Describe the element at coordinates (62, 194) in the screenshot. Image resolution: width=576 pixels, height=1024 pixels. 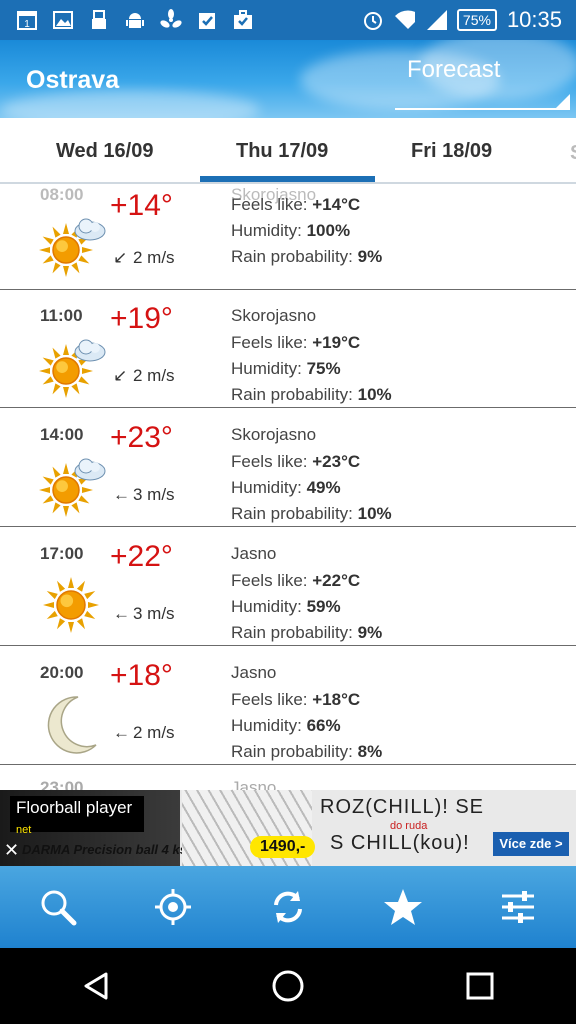
I see `forecast-time: 08:00` at that location.